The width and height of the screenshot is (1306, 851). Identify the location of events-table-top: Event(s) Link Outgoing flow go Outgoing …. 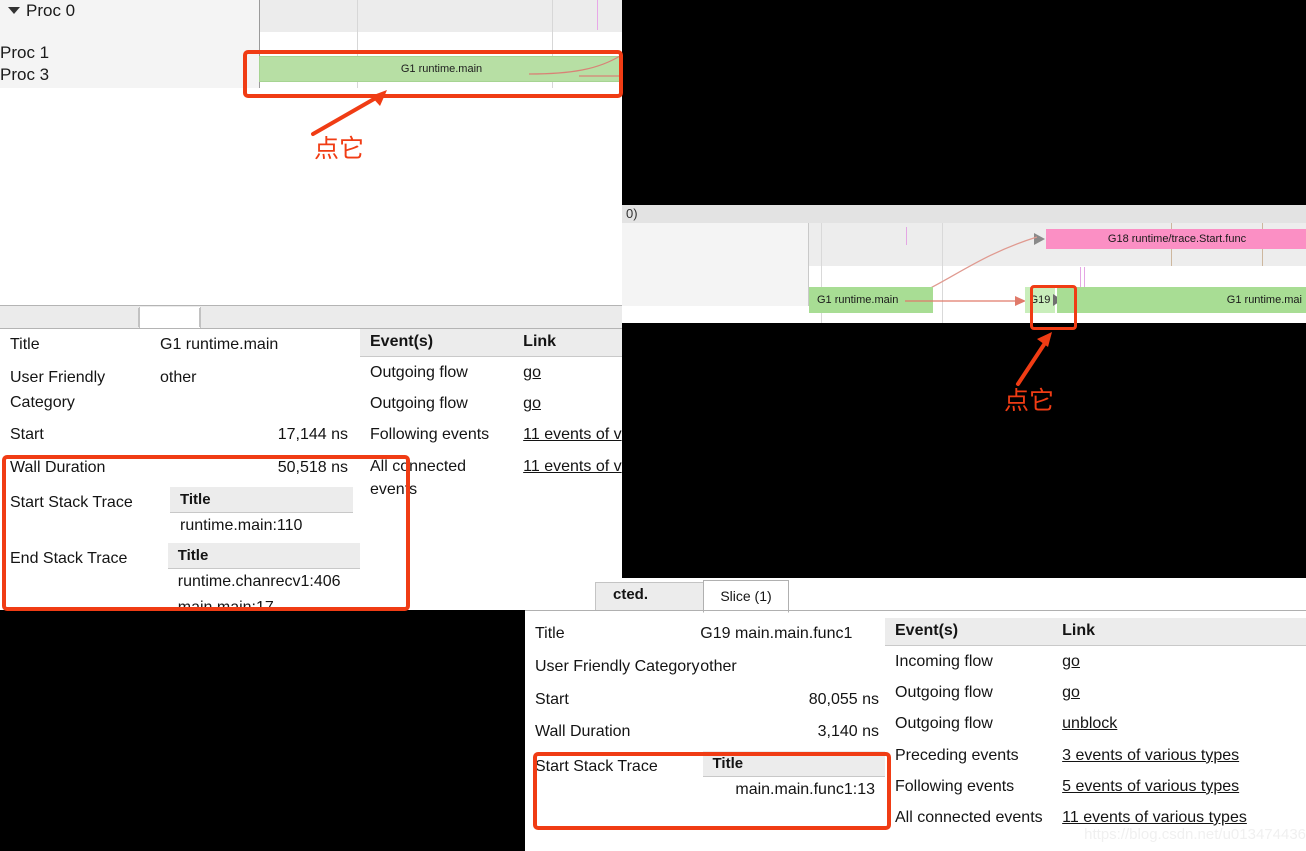
(491, 417).